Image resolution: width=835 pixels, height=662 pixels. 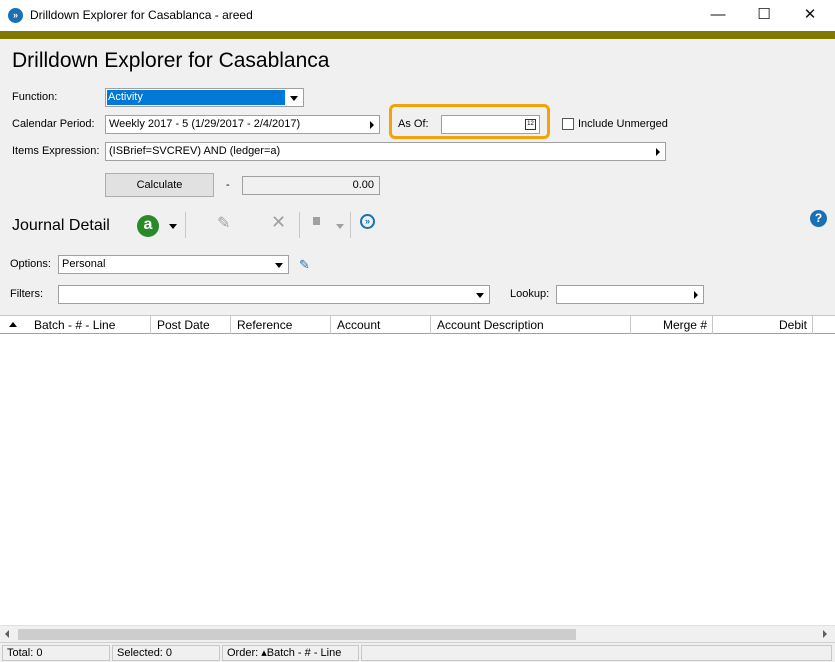 What do you see at coordinates (290, 653) in the screenshot?
I see `status-order: Order: ▴Batch - # - Line` at bounding box center [290, 653].